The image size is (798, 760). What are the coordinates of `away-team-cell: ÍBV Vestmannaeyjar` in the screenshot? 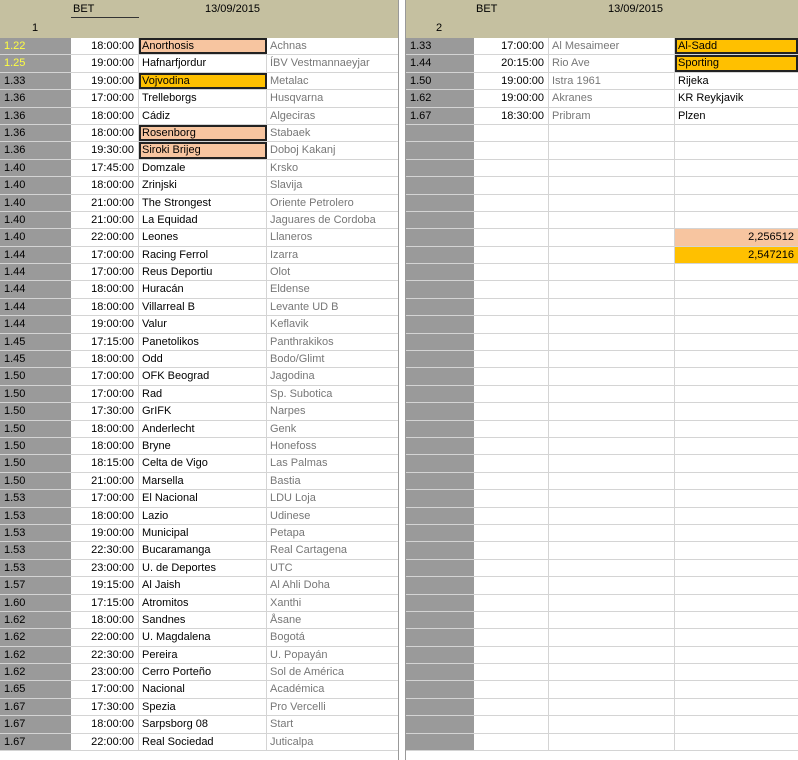 It's located at (332, 63).